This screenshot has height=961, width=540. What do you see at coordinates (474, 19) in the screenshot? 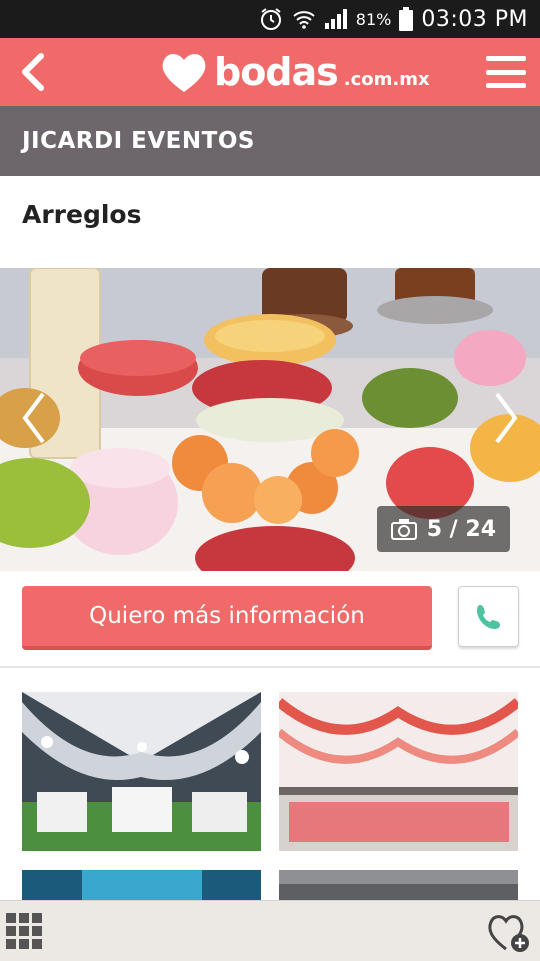
I see `clock: 03:03 PM` at bounding box center [474, 19].